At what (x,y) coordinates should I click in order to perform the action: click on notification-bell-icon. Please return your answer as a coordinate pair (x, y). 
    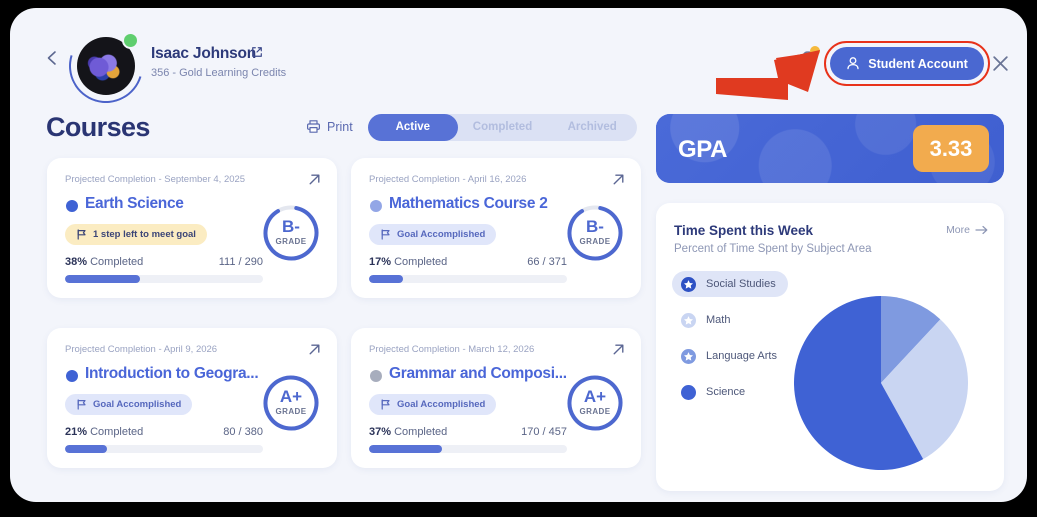
    Looking at the image, I should click on (808, 59).